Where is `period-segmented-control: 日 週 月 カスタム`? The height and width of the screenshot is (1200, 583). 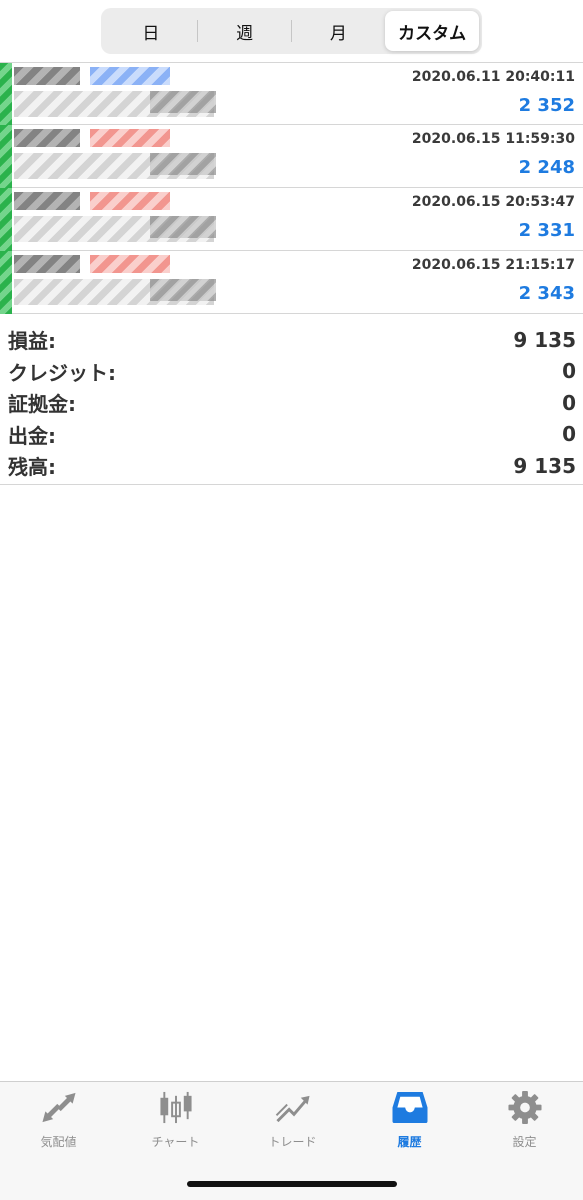
period-segmented-control: 日 週 月 カスタム is located at coordinates (291, 31).